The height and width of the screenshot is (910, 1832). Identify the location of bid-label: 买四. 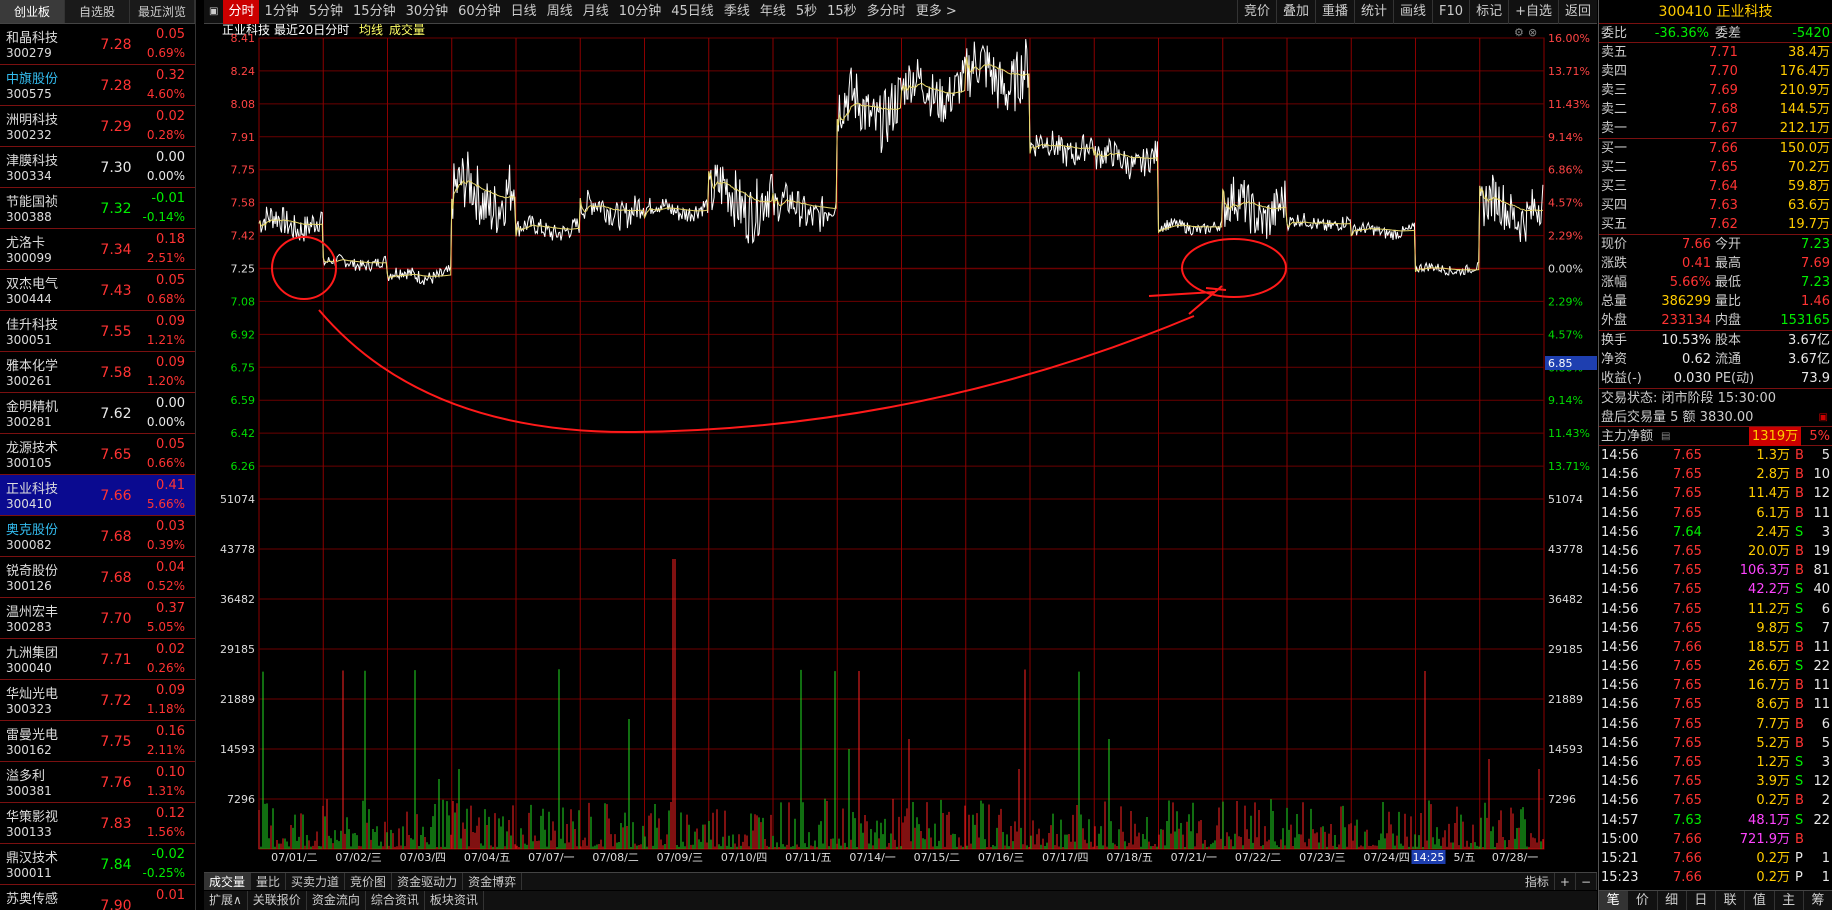
(1614, 205).